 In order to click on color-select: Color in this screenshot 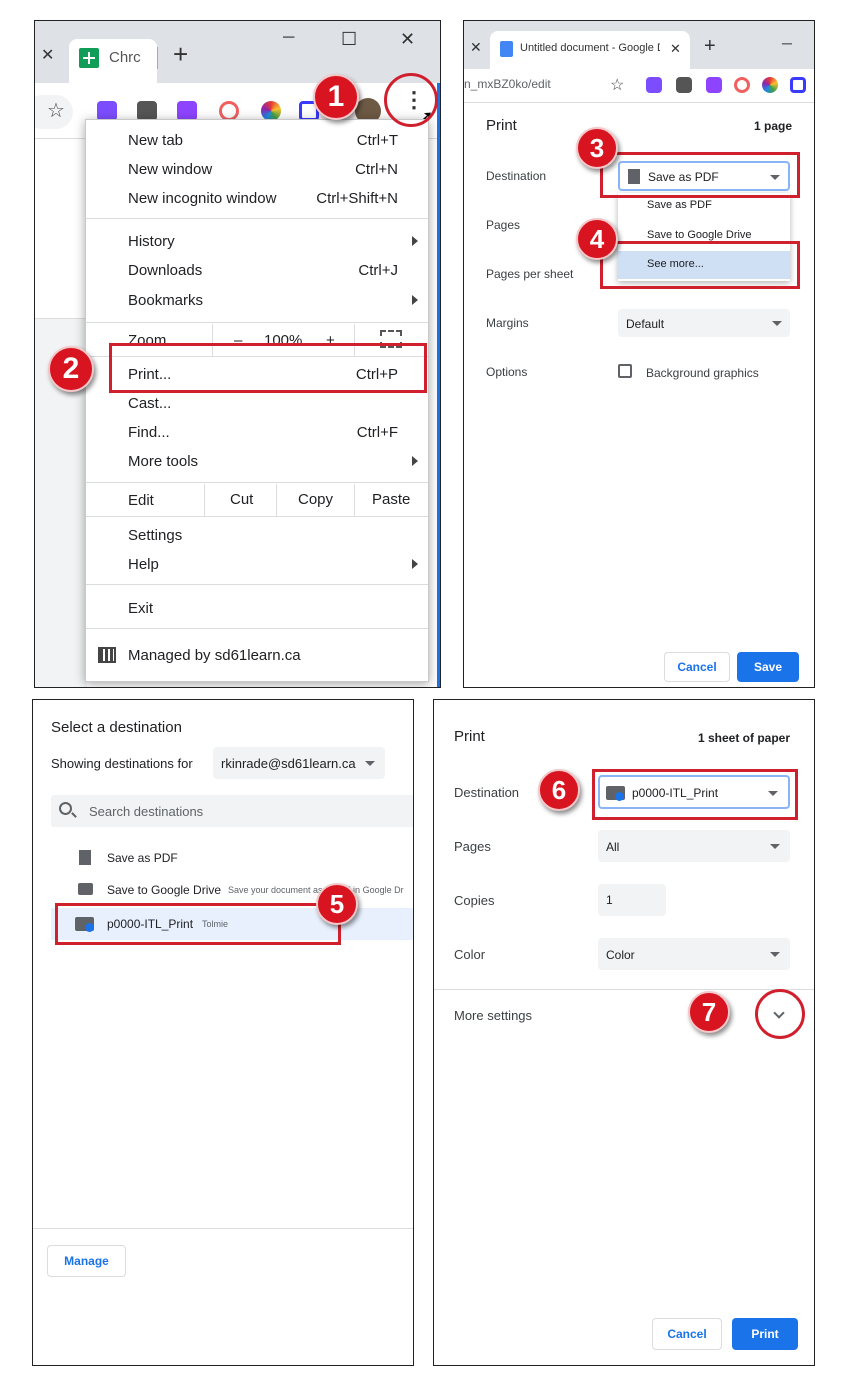, I will do `click(694, 954)`.